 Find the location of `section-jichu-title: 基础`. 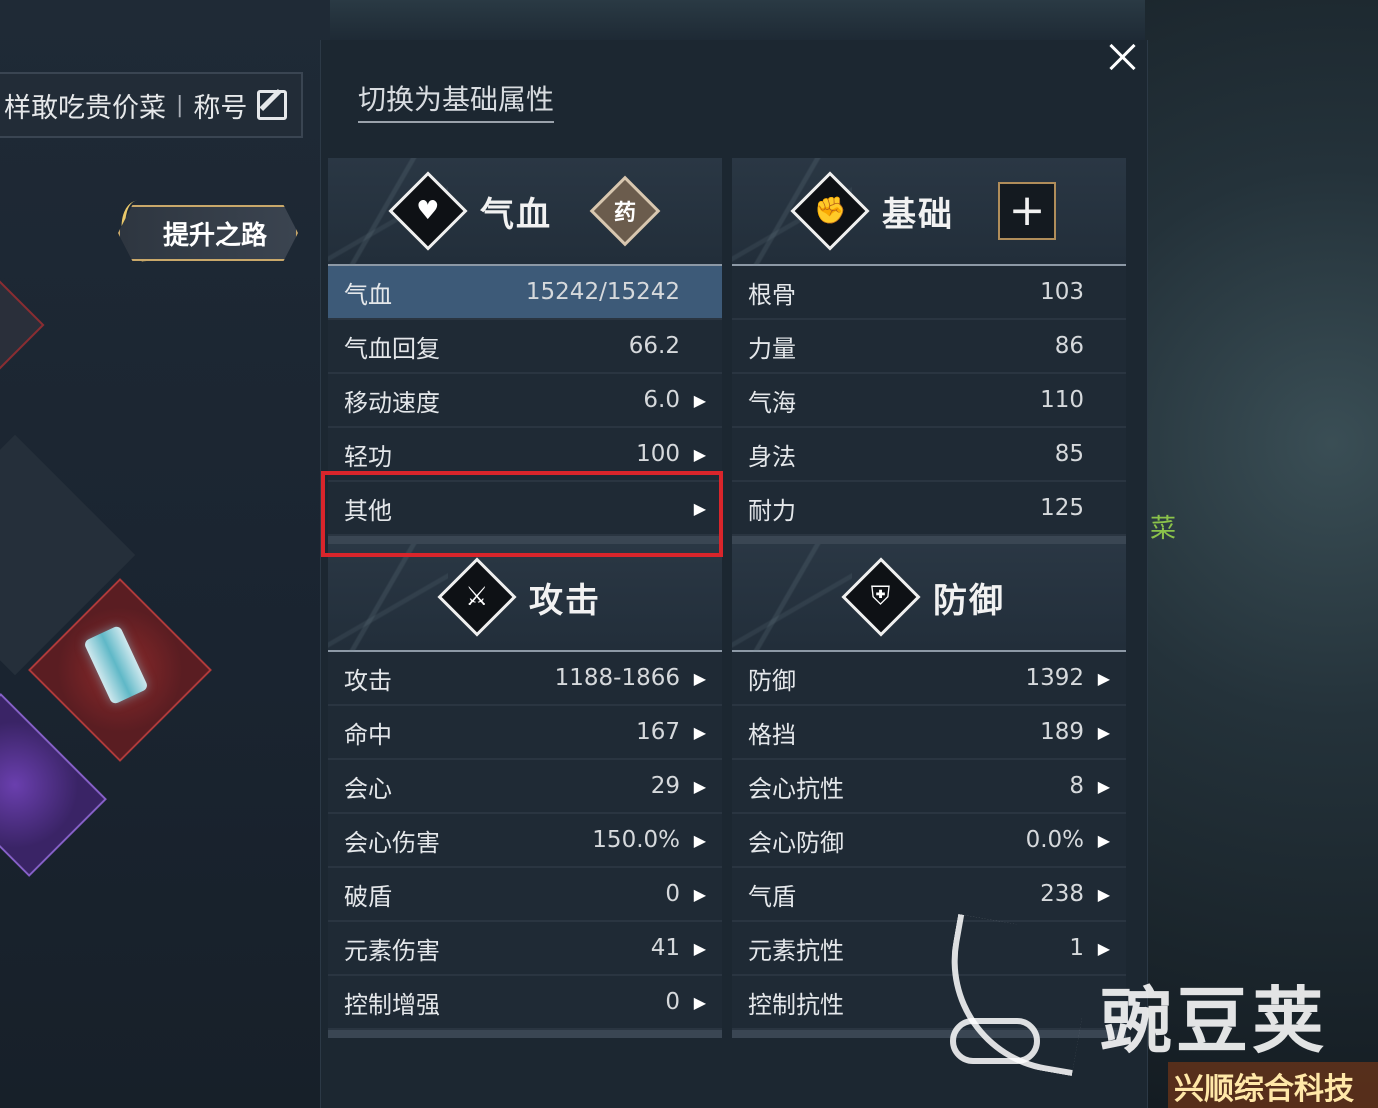

section-jichu-title: 基础 is located at coordinates (918, 214).